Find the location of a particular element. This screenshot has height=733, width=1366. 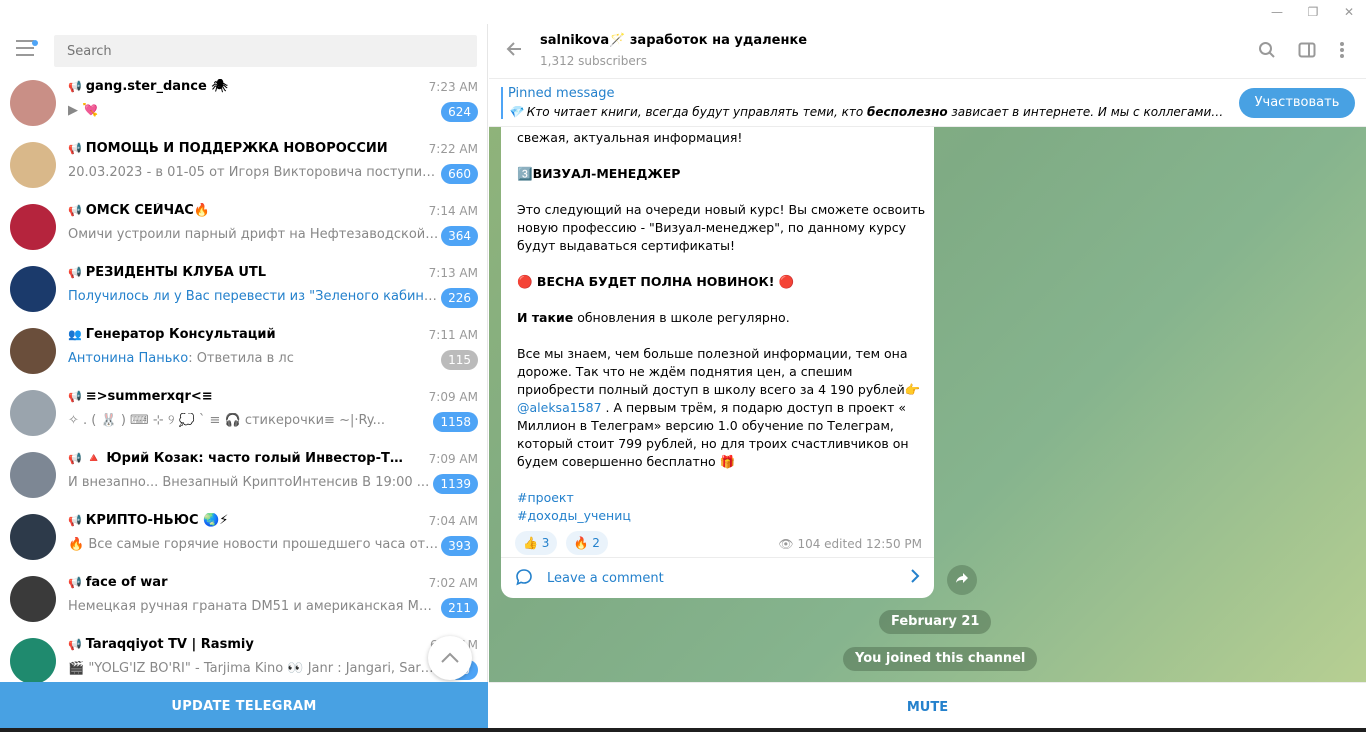

joined-notice: You joined this channel is located at coordinates (940, 659).